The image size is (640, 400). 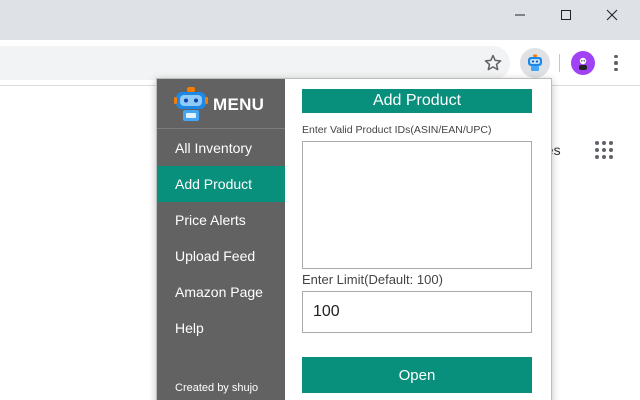 What do you see at coordinates (520, 15) in the screenshot?
I see `minimize-icon` at bounding box center [520, 15].